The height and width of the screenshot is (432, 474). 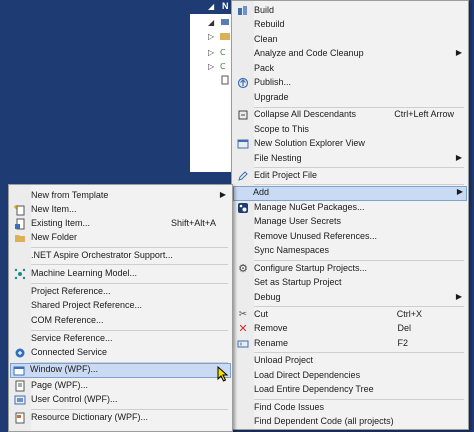 What do you see at coordinates (225, 80) in the screenshot?
I see `file-icon` at bounding box center [225, 80].